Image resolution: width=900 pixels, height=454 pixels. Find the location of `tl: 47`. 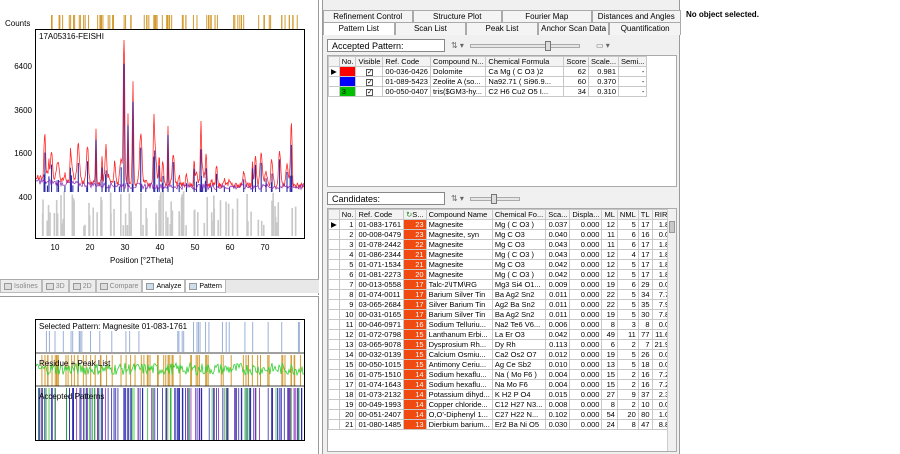

tl: 47 is located at coordinates (645, 424).